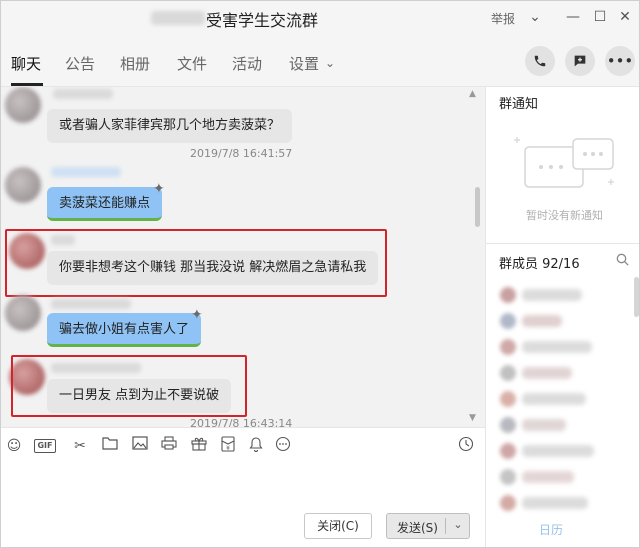 The width and height of the screenshot is (640, 548). I want to click on message-bubble: 骗去做小姐有点害人了, so click(124, 330).